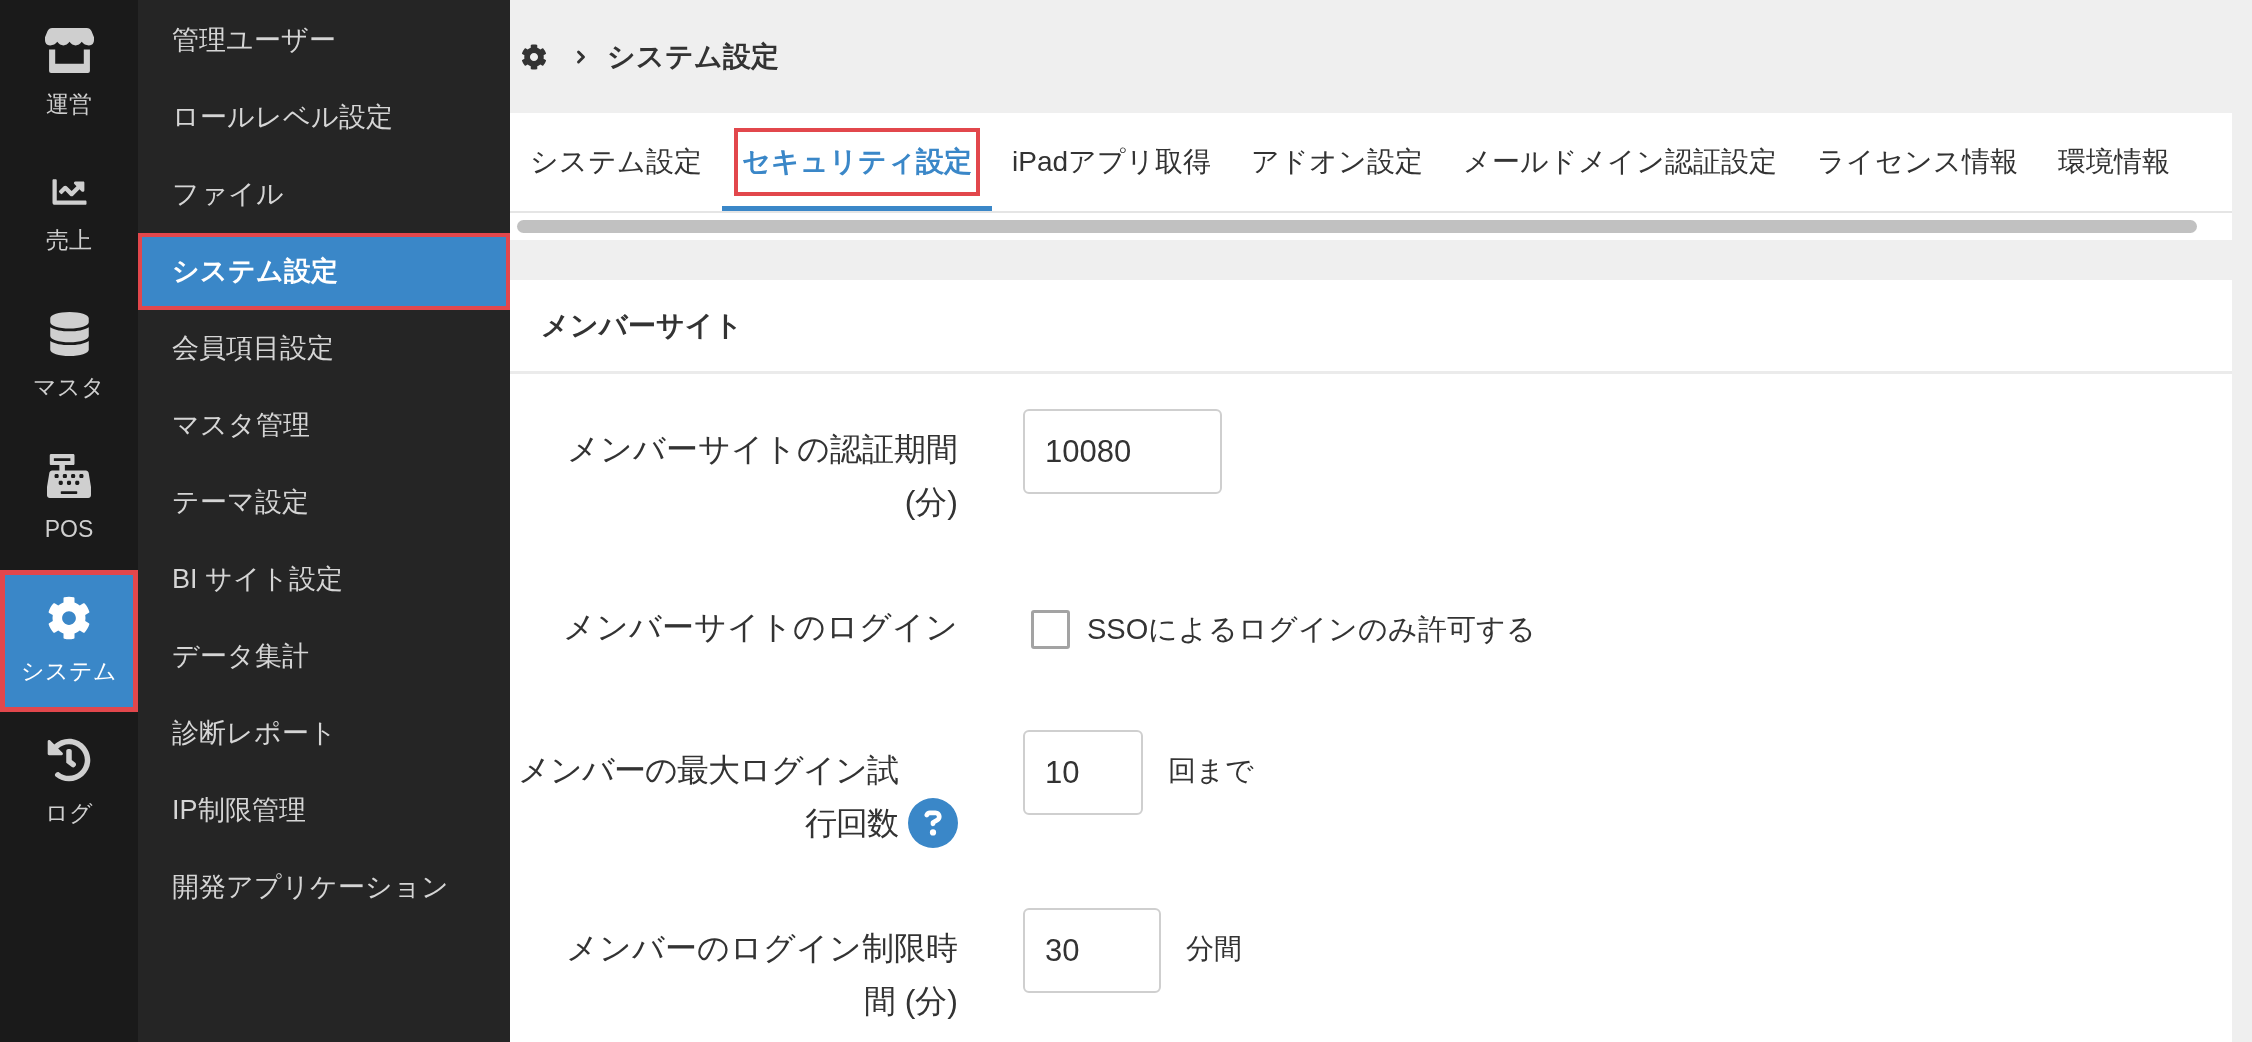 This screenshot has width=2252, height=1042. I want to click on nav-rail-item: マスタ, so click(69, 357).